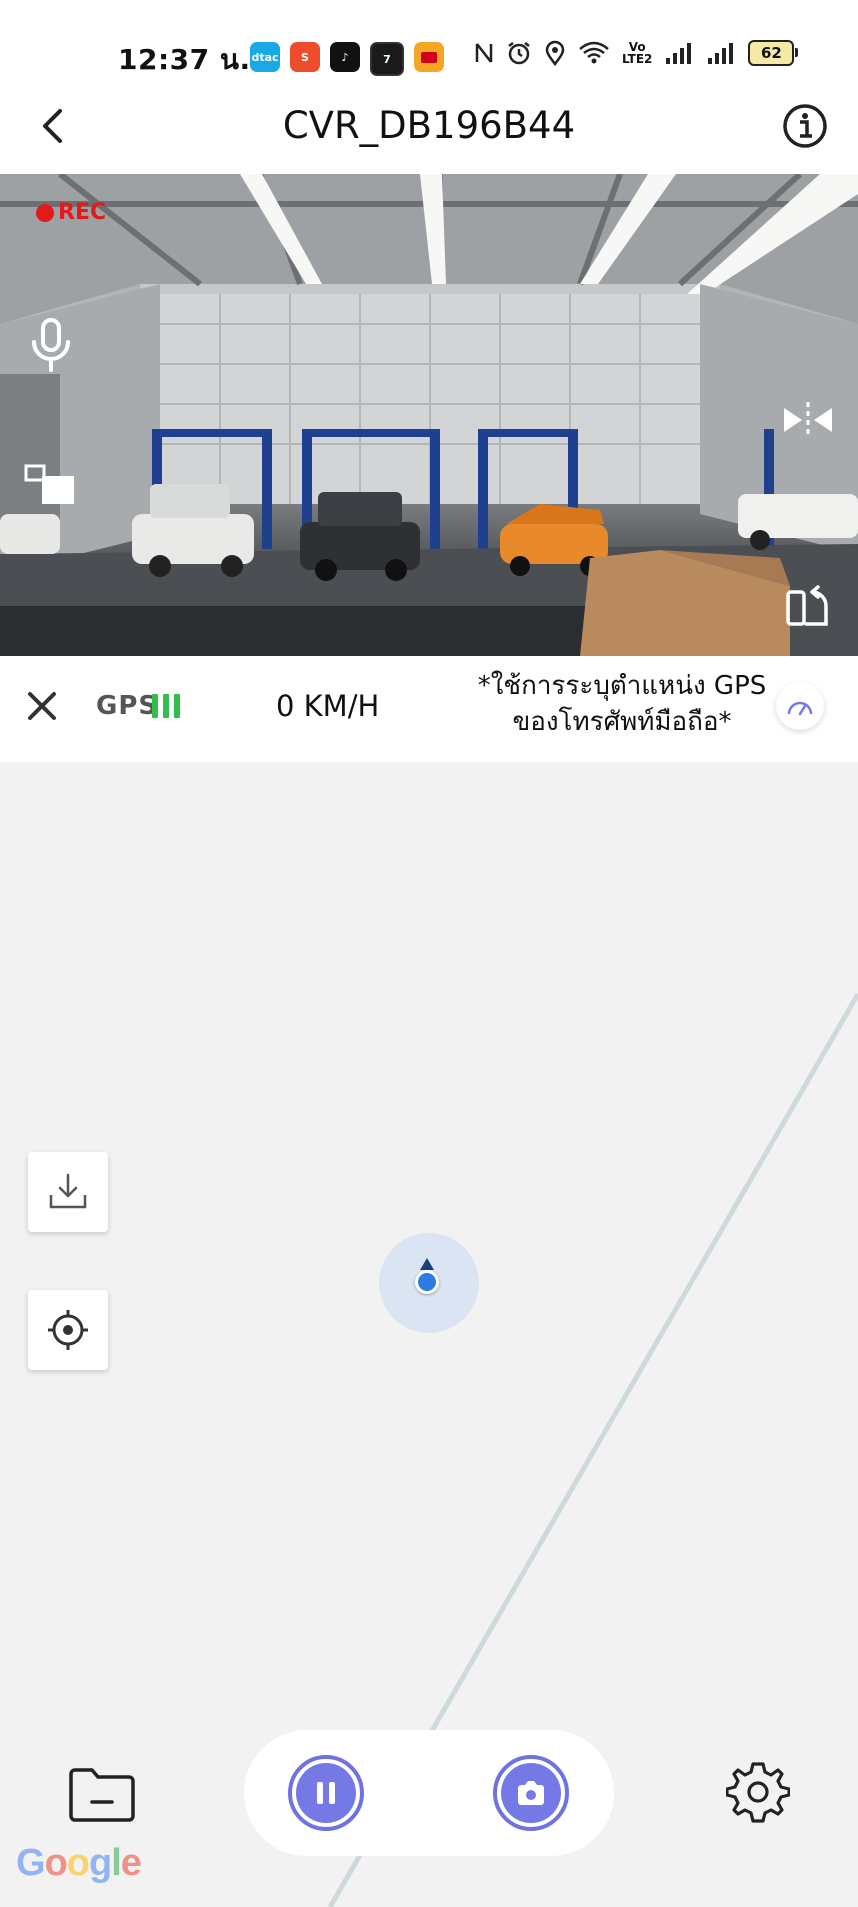 This screenshot has width=858, height=1907. Describe the element at coordinates (758, 1792) in the screenshot. I see `settings-gear-icon` at that location.